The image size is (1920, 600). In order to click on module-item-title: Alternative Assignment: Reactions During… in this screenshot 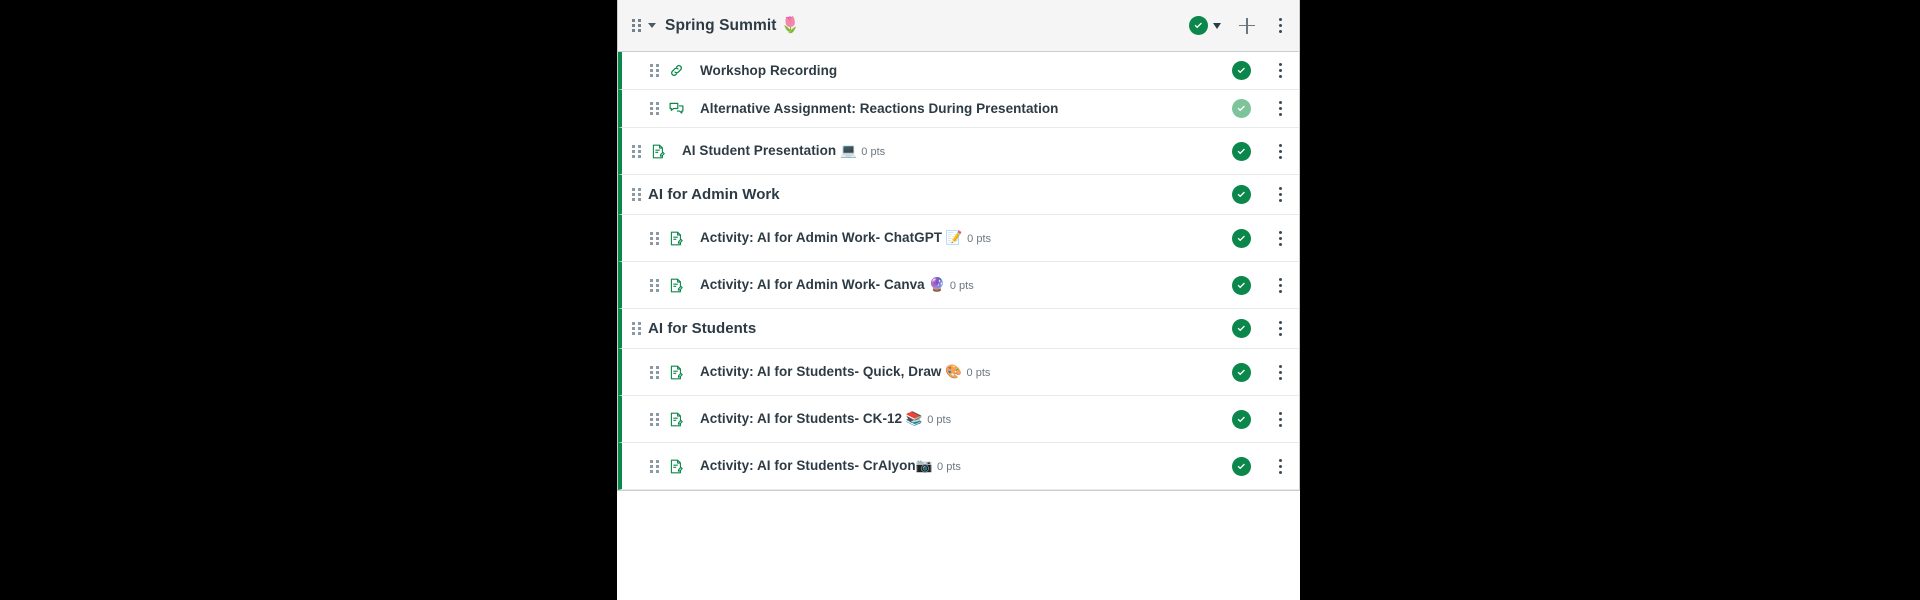, I will do `click(879, 108)`.